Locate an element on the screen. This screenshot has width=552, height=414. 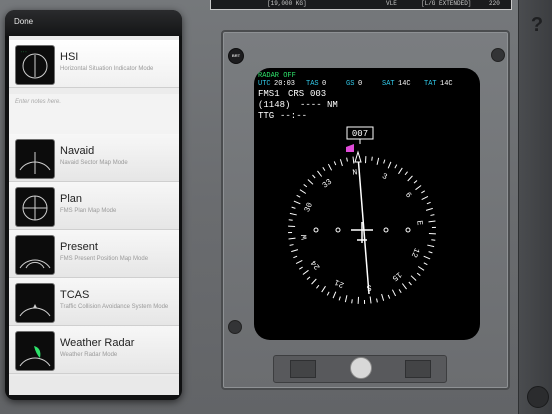
course-pointer is located at coordinates (363, 225).